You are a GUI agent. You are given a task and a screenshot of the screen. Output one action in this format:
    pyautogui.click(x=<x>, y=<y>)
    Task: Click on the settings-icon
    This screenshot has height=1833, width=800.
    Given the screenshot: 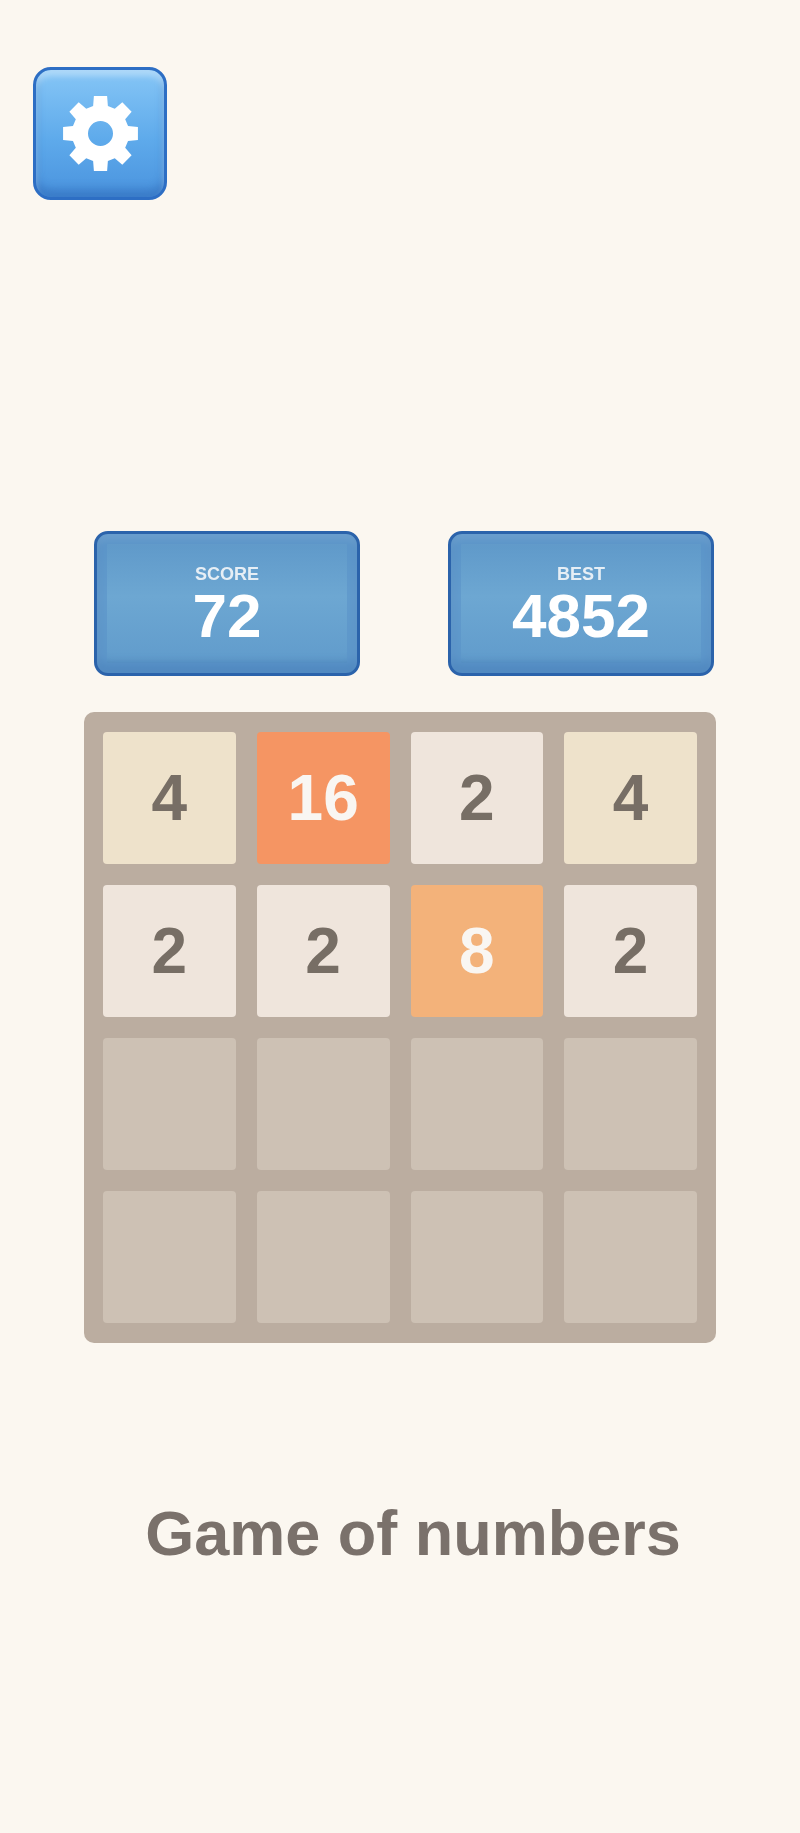 What is the action you would take?
    pyautogui.click(x=100, y=133)
    